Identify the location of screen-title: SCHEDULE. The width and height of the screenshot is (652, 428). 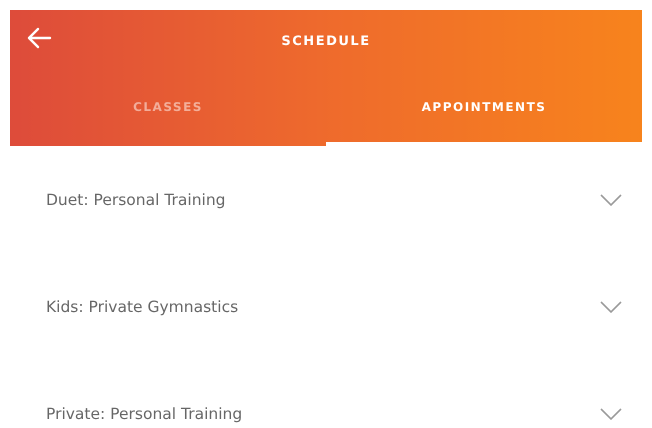
(326, 41).